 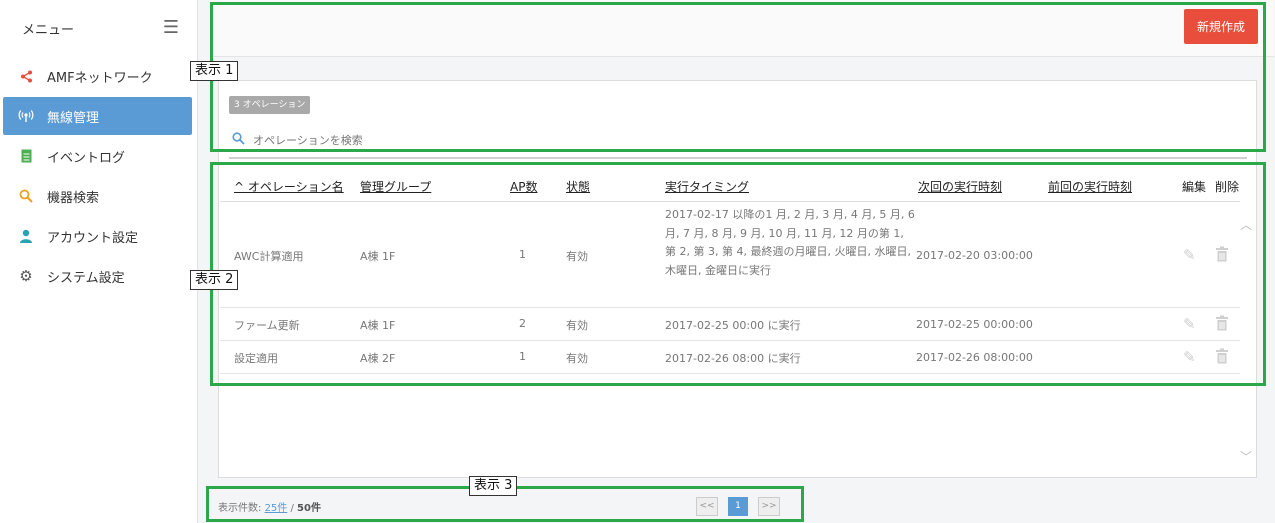 What do you see at coordinates (73, 118) in the screenshot?
I see `sidebar-item-label: 無線管理` at bounding box center [73, 118].